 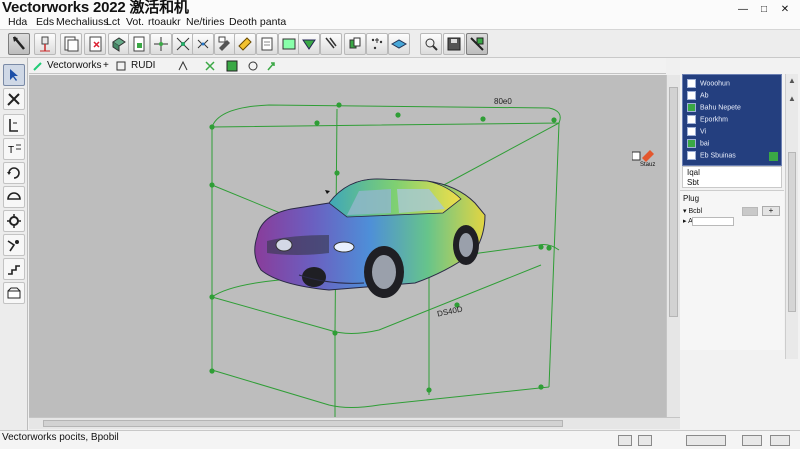 What do you see at coordinates (685, 221) in the screenshot?
I see `pin-icon: ▸` at bounding box center [685, 221].